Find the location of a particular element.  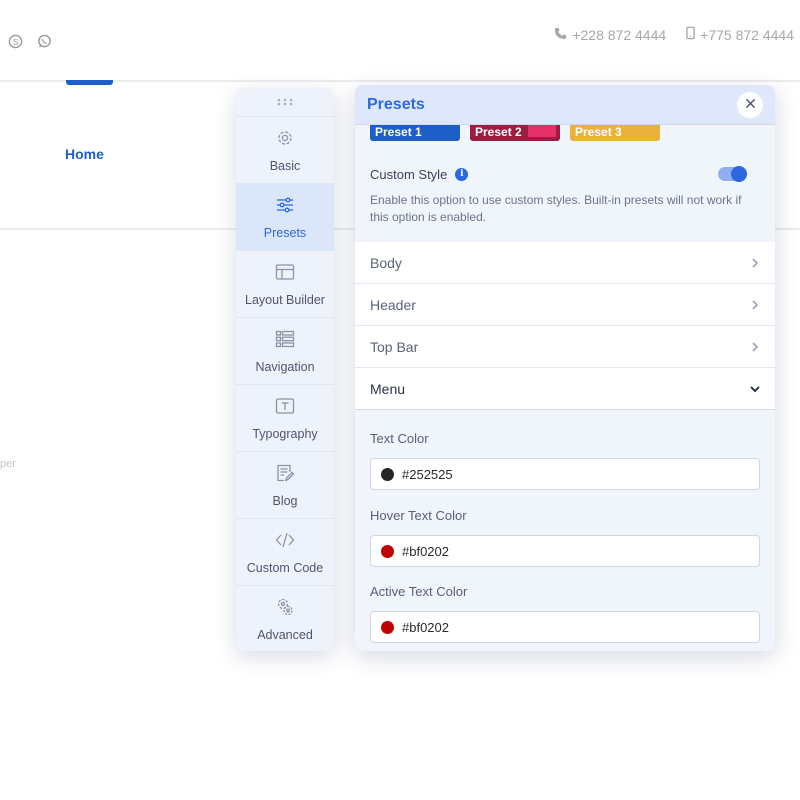

phone-number: +228 872 4444 is located at coordinates (619, 34).